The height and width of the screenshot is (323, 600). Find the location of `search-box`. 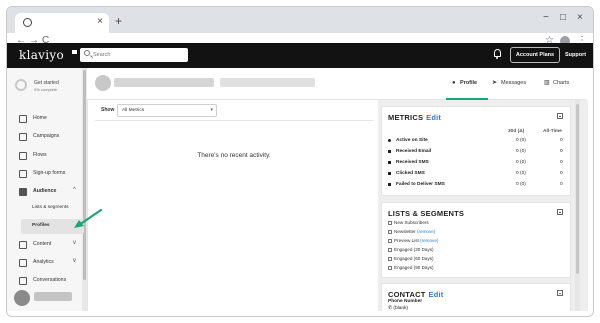

search-box is located at coordinates (134, 55).